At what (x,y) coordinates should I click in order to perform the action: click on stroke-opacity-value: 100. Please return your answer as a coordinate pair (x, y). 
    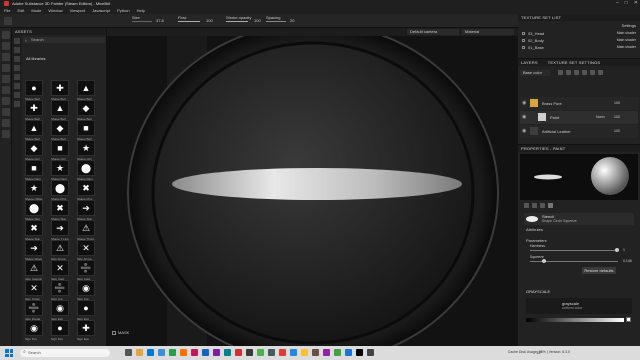
    Looking at the image, I should click on (257, 20).